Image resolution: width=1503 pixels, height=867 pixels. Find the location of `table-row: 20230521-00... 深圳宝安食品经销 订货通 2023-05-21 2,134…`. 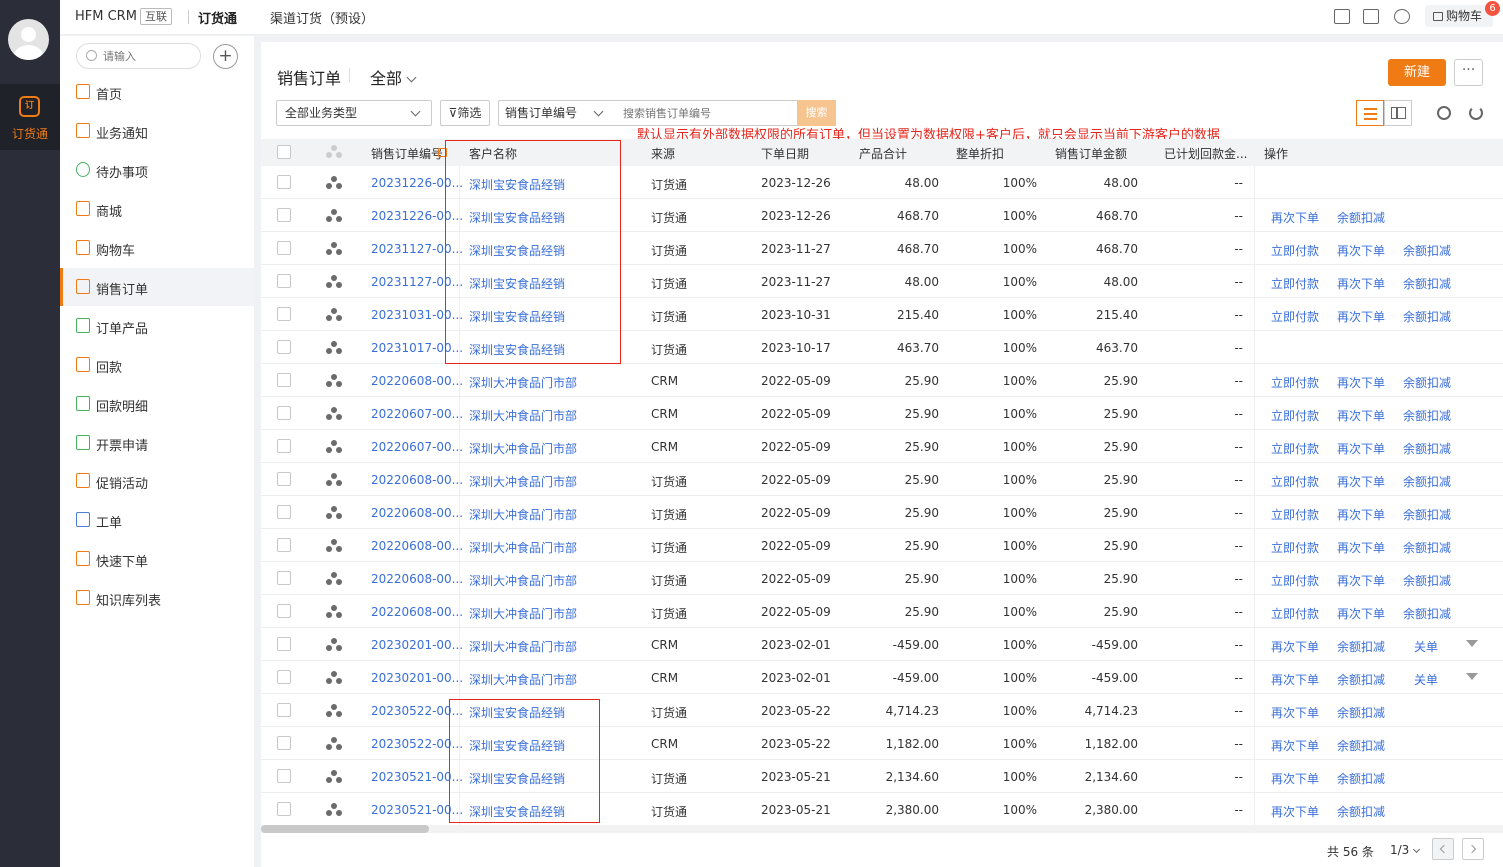

table-row: 20230521-00... 深圳宝安食品经销 订货通 2023-05-21 2,134… is located at coordinates (882, 776).